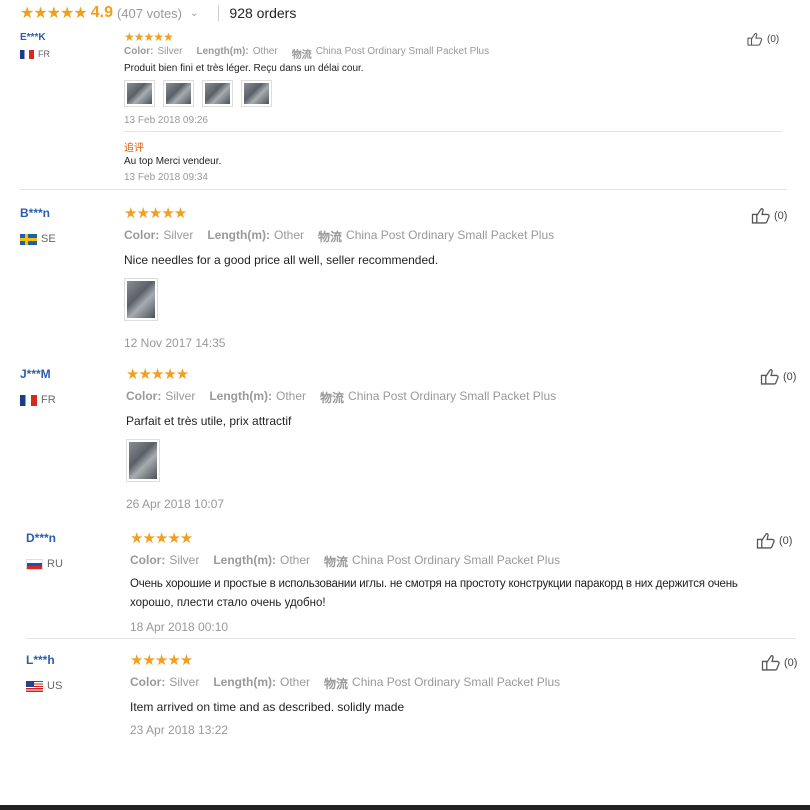 The height and width of the screenshot is (810, 810). Describe the element at coordinates (166, 177) in the screenshot. I see `followup-date: 13 Feb 2018 09:34` at that location.